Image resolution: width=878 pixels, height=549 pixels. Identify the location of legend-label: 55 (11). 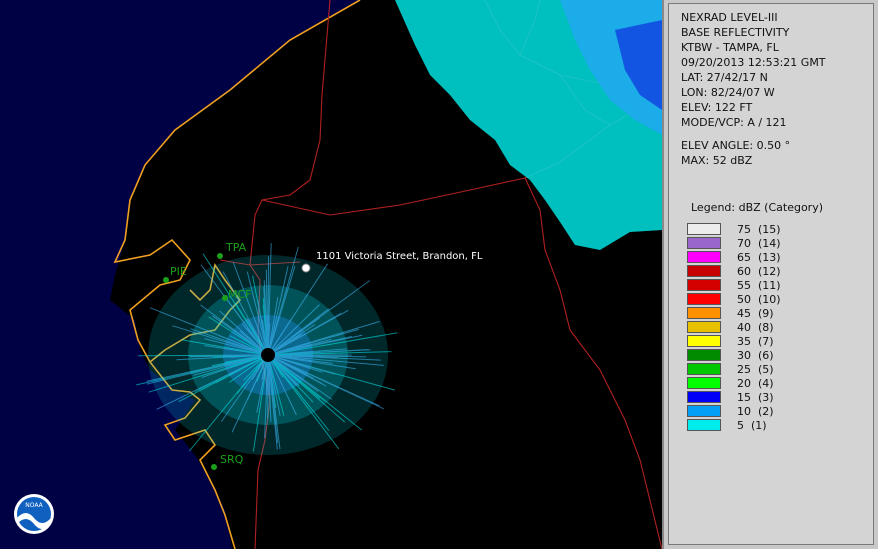
(759, 285).